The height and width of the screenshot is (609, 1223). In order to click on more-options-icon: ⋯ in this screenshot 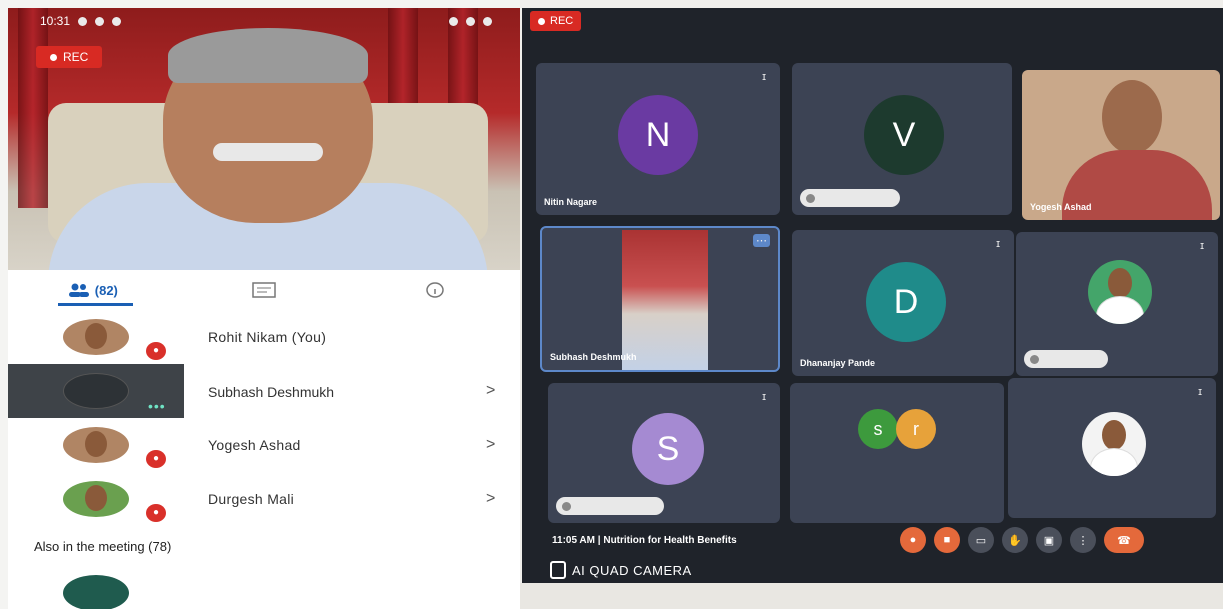, I will do `click(761, 240)`.